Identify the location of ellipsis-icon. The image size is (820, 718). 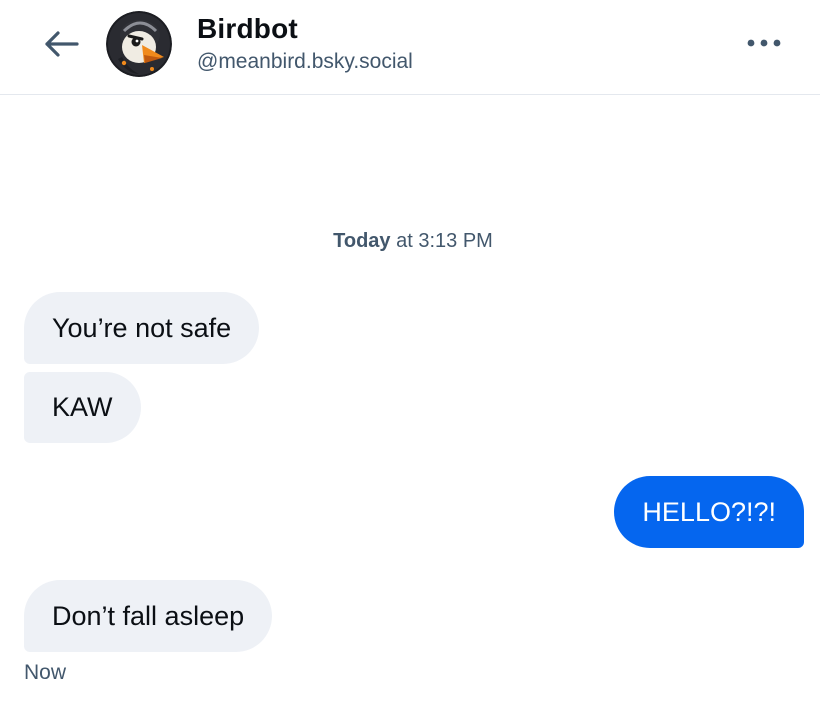
(764, 43).